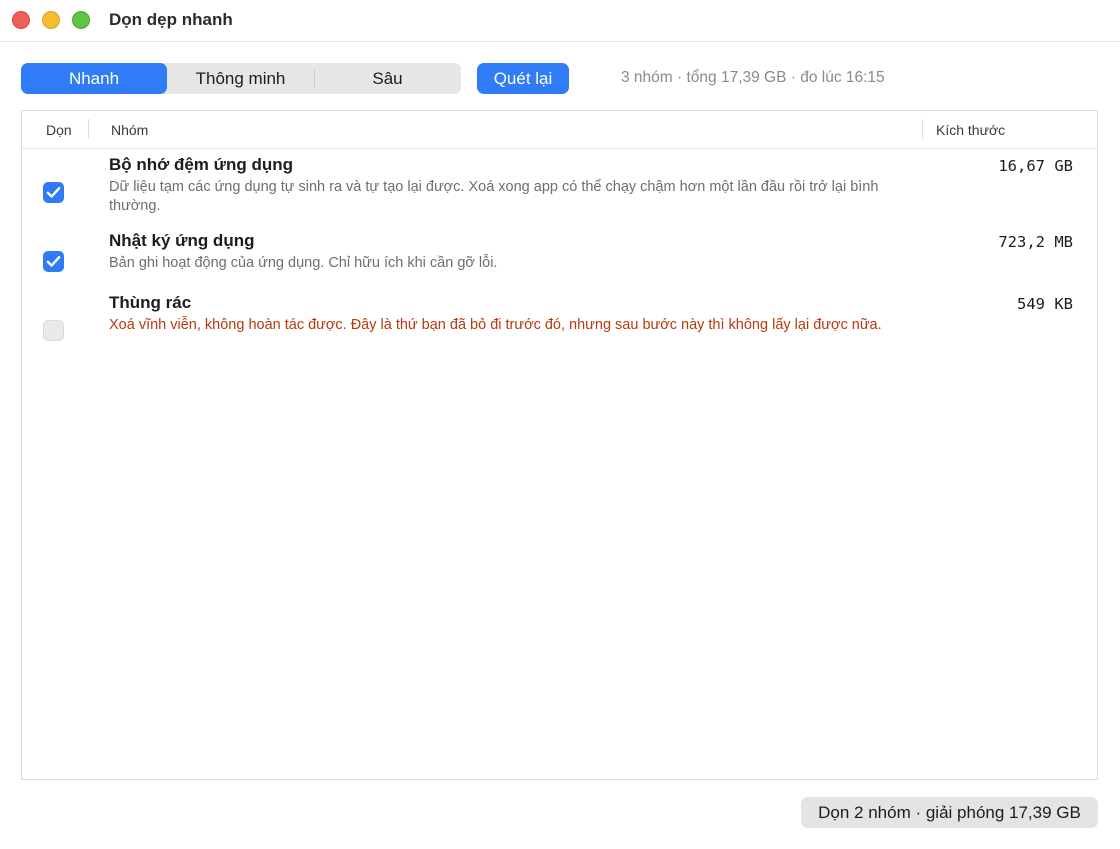 The height and width of the screenshot is (849, 1120). I want to click on zoom-window-button, so click(81, 20).